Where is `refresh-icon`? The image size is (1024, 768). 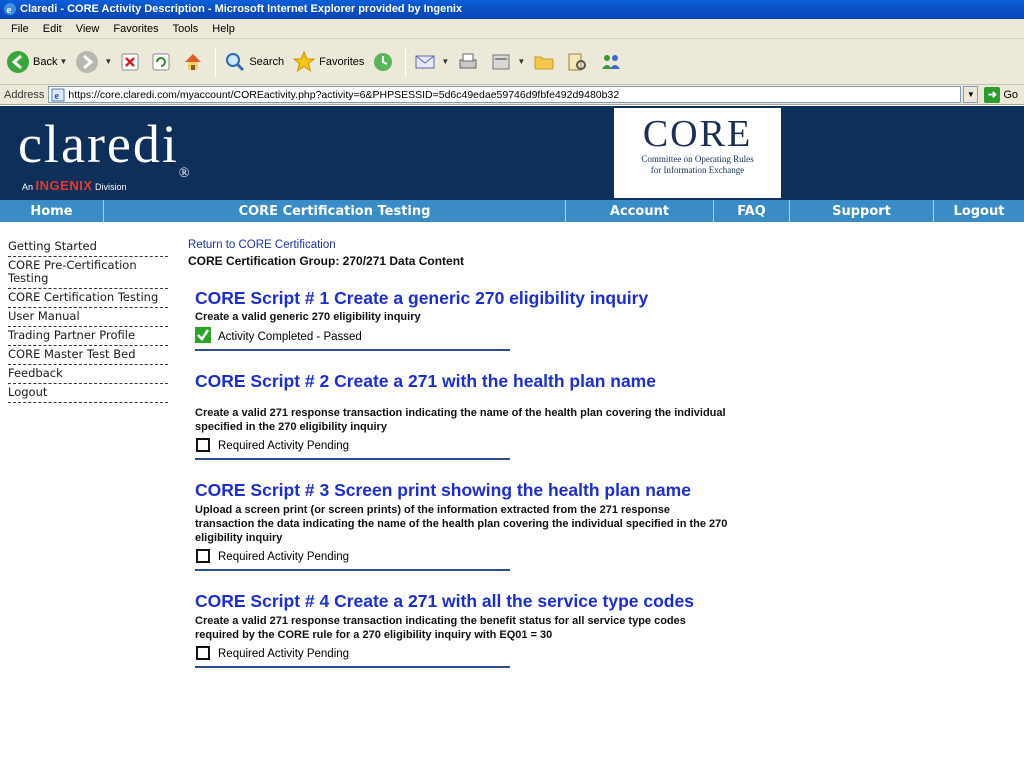 refresh-icon is located at coordinates (161, 61).